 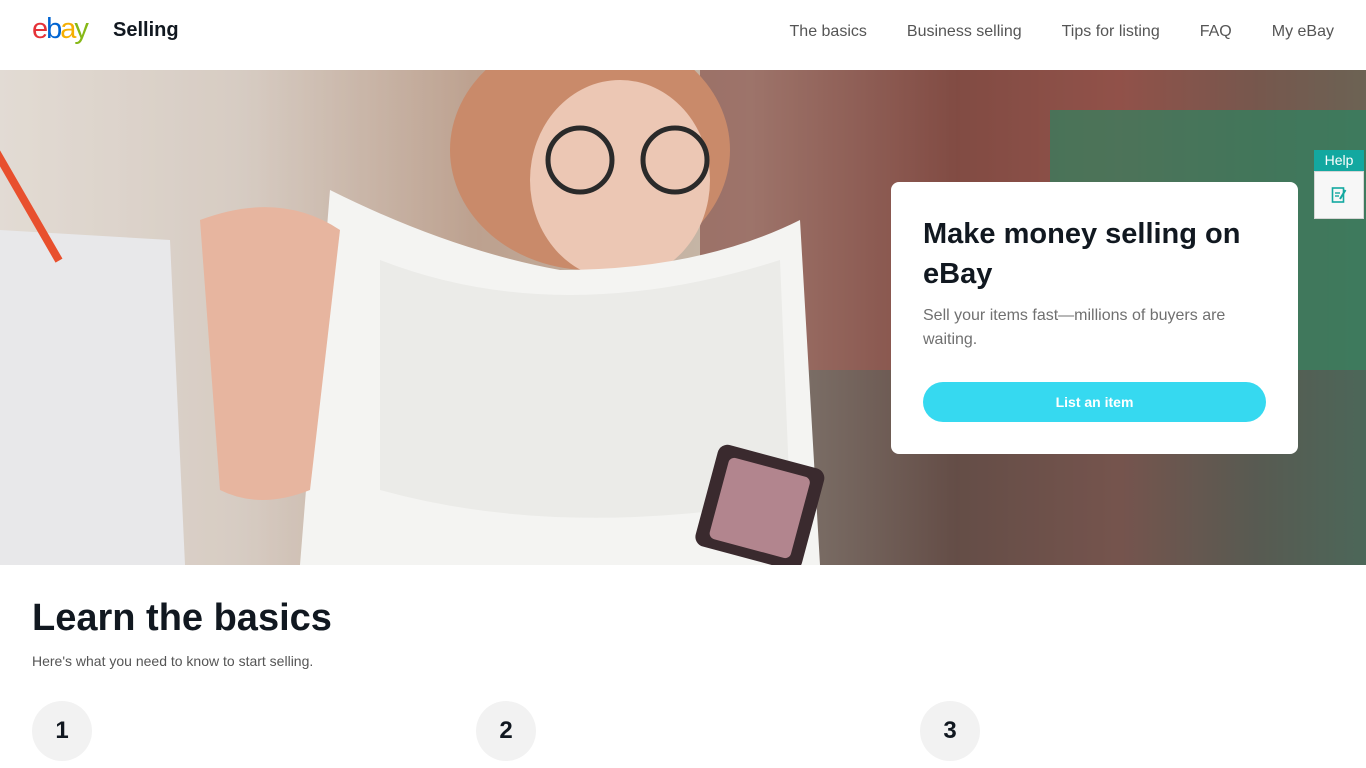 I want to click on ebay-logo: ebay, so click(x=60, y=29).